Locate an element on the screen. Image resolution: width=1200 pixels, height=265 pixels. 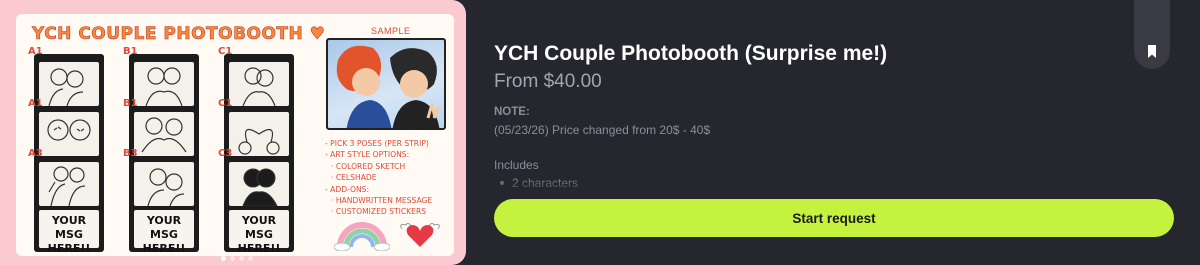
description-fade is located at coordinates (830, 184).